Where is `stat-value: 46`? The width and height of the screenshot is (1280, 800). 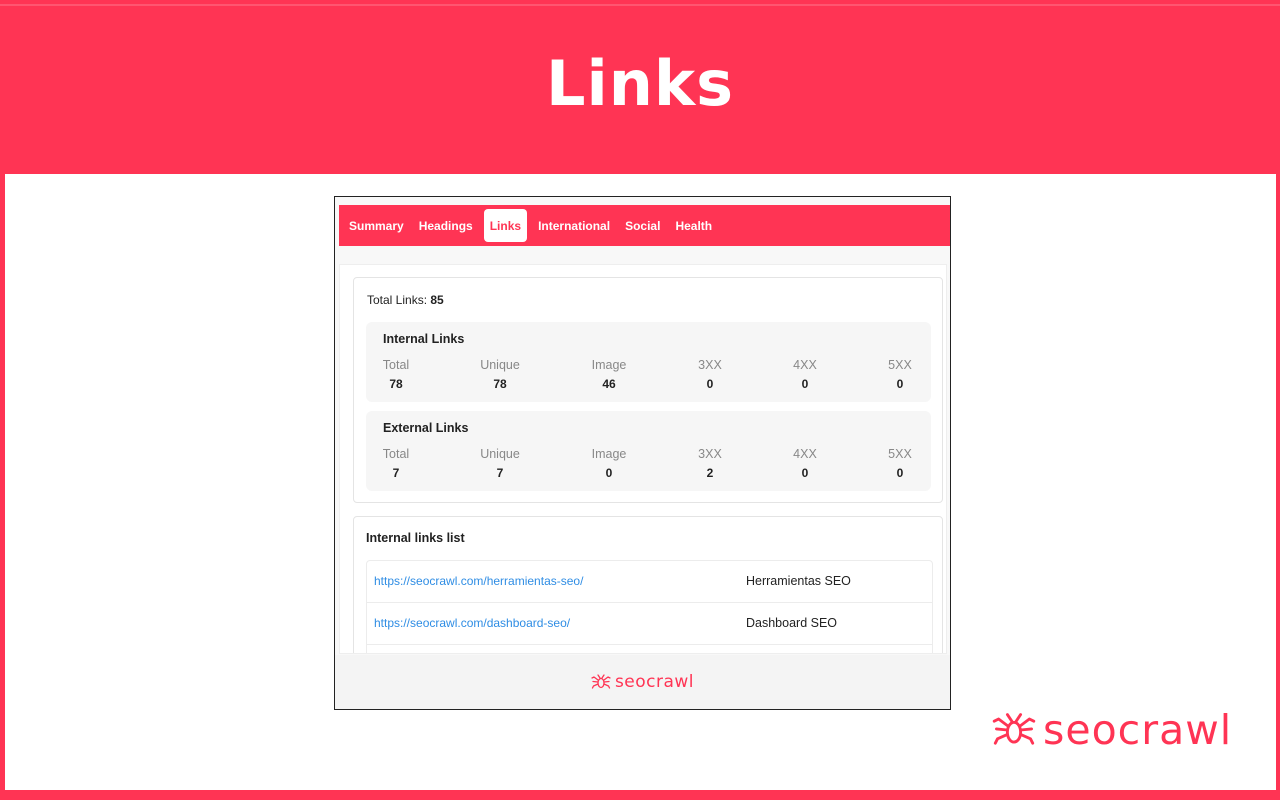 stat-value: 46 is located at coordinates (609, 384).